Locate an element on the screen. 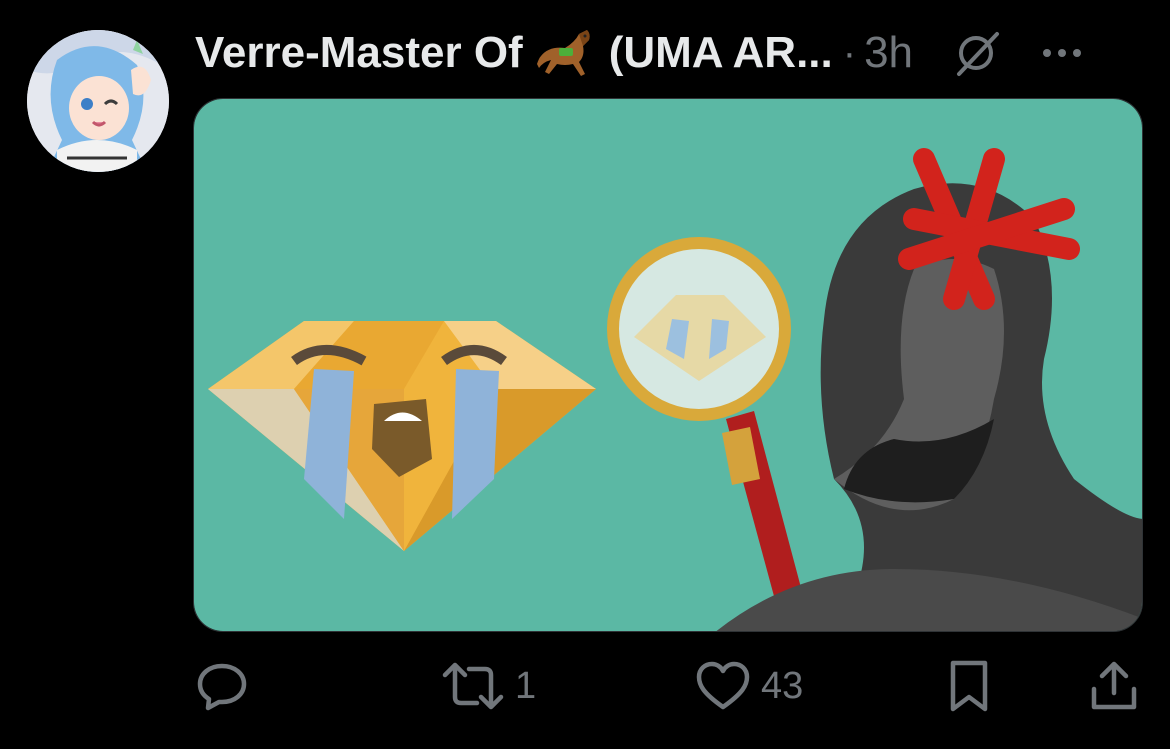  repost-icon is located at coordinates (473, 686).